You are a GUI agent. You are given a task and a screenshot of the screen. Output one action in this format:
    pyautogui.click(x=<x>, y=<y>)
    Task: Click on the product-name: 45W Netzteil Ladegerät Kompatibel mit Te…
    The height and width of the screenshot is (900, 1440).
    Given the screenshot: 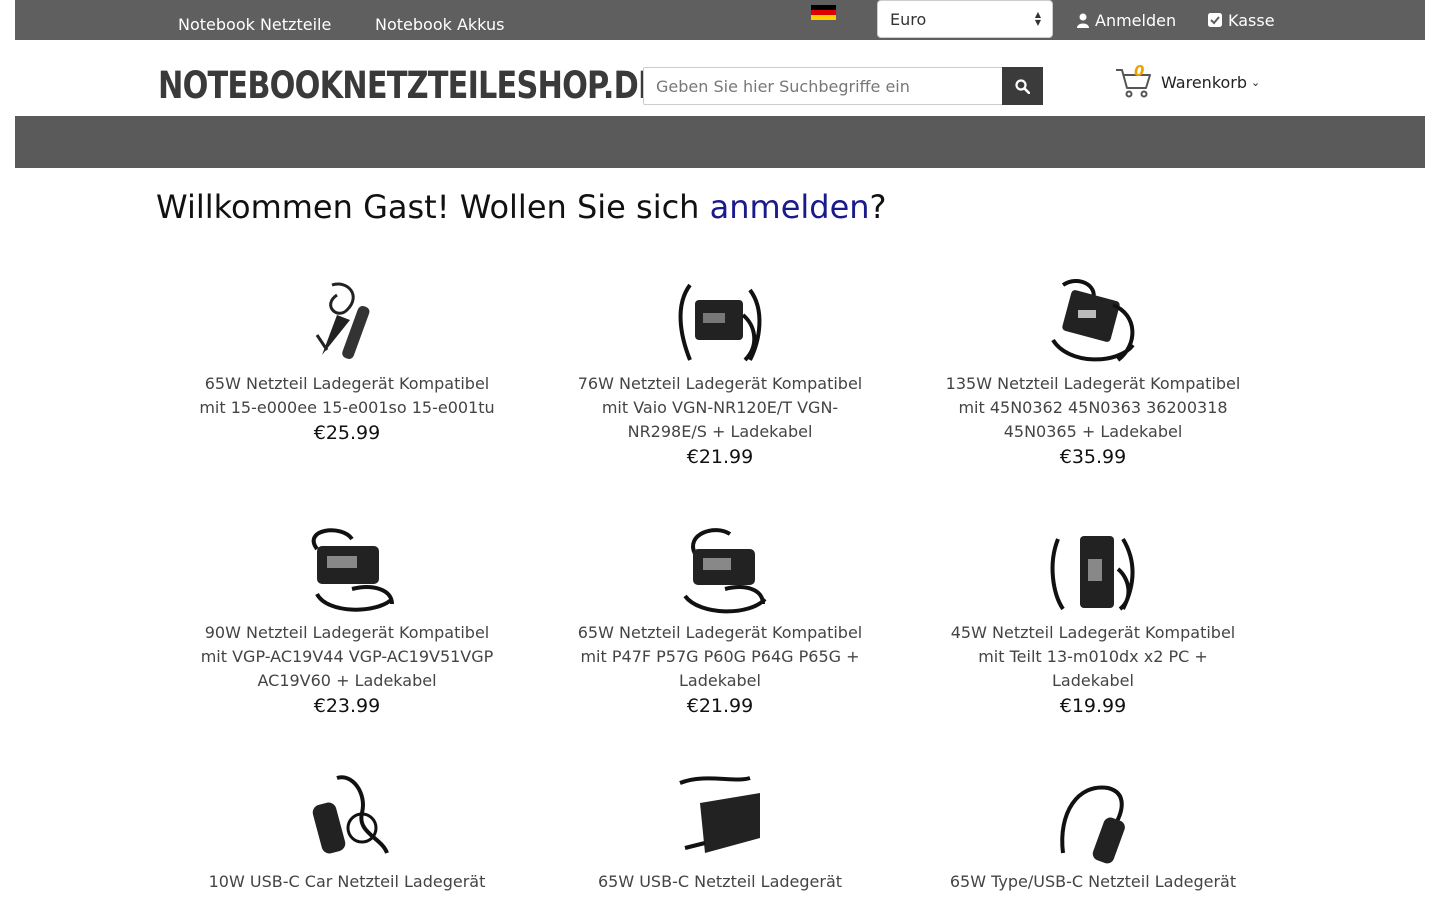 What is the action you would take?
    pyautogui.click(x=1093, y=657)
    